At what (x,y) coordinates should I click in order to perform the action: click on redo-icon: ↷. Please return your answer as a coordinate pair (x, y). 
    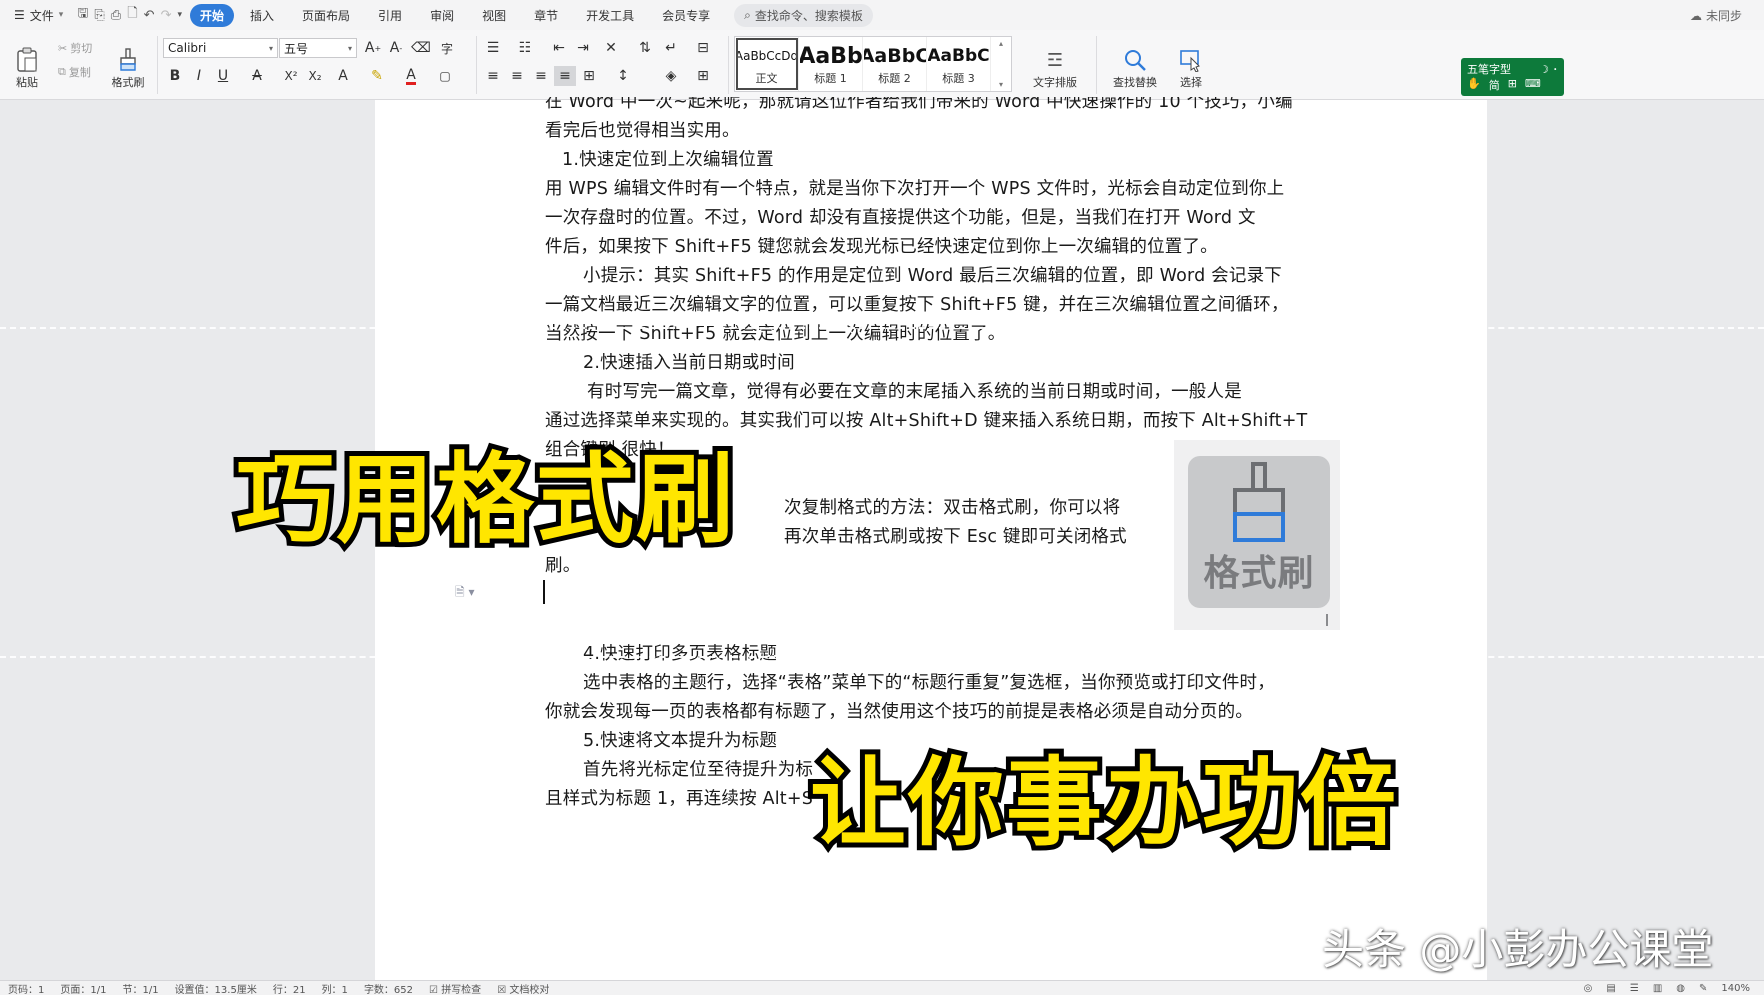
    Looking at the image, I should click on (166, 15).